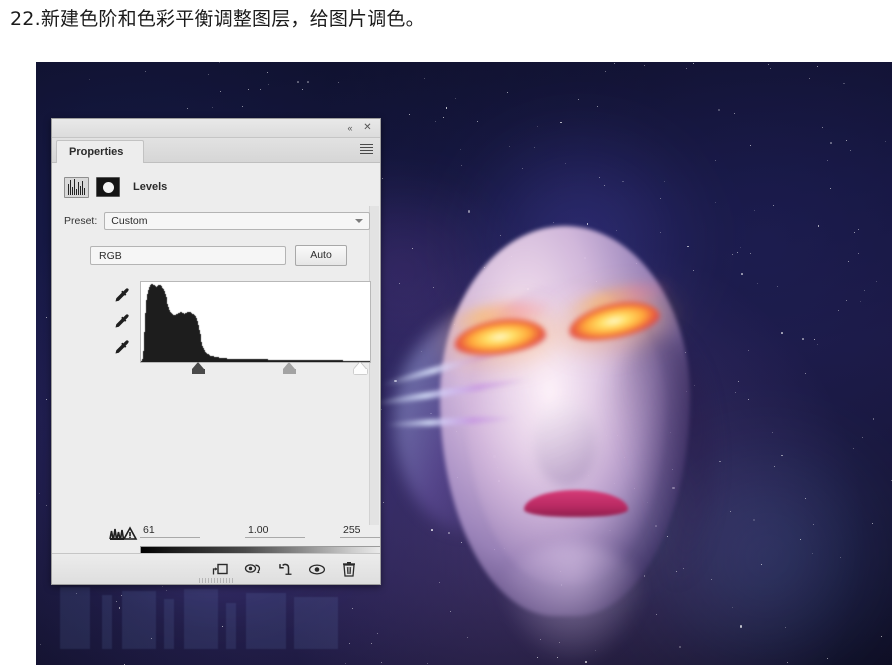 The width and height of the screenshot is (892, 665). What do you see at coordinates (255, 322) in the screenshot?
I see `levels-histogram` at bounding box center [255, 322].